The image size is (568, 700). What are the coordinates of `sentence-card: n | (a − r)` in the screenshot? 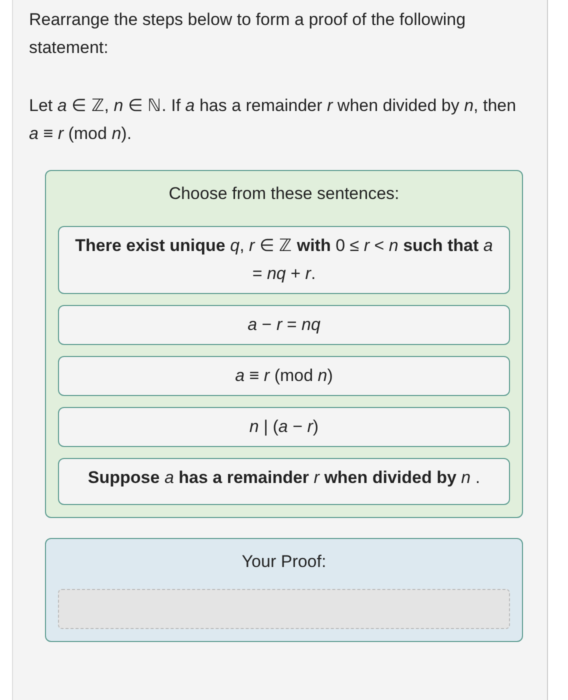 It's located at (284, 427).